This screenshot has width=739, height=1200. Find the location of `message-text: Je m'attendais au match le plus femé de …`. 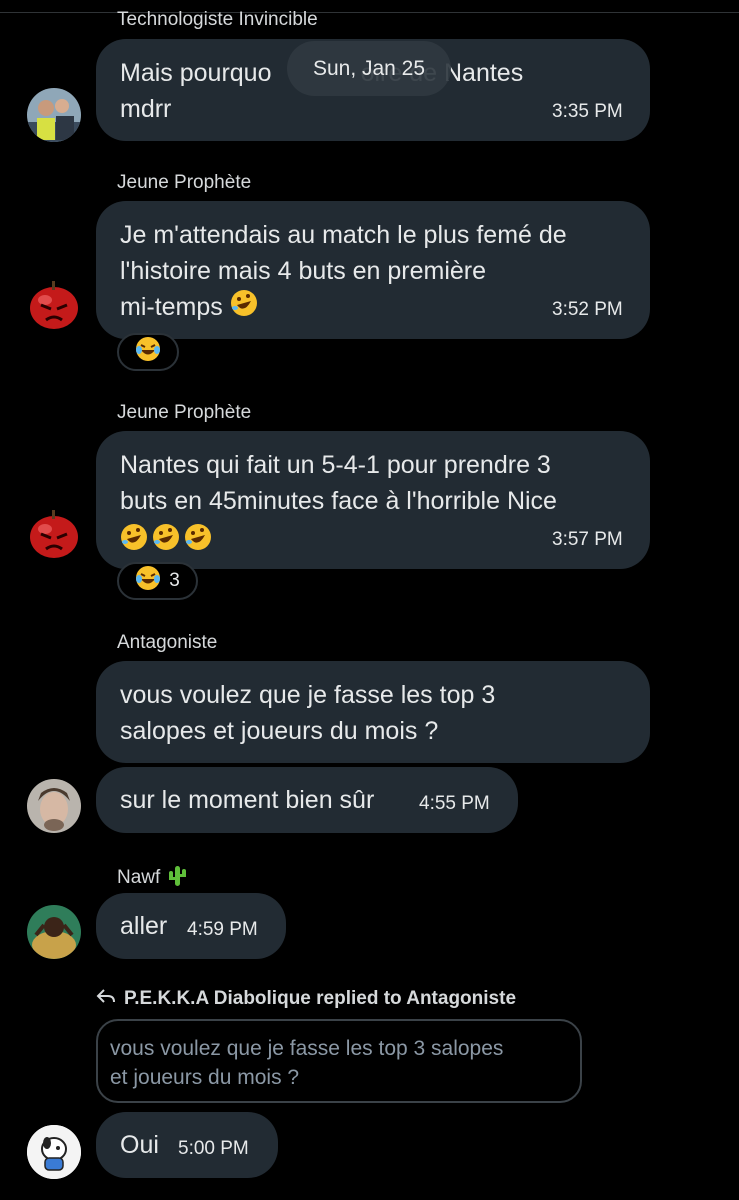

message-text: Je m'attendais au match le plus femé de … is located at coordinates (343, 272).